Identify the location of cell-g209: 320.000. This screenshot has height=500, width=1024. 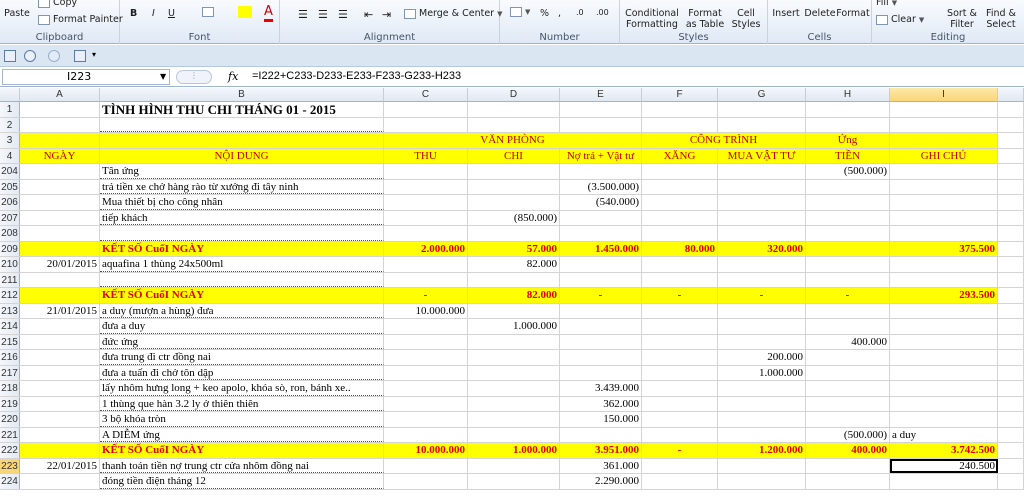
(762, 248).